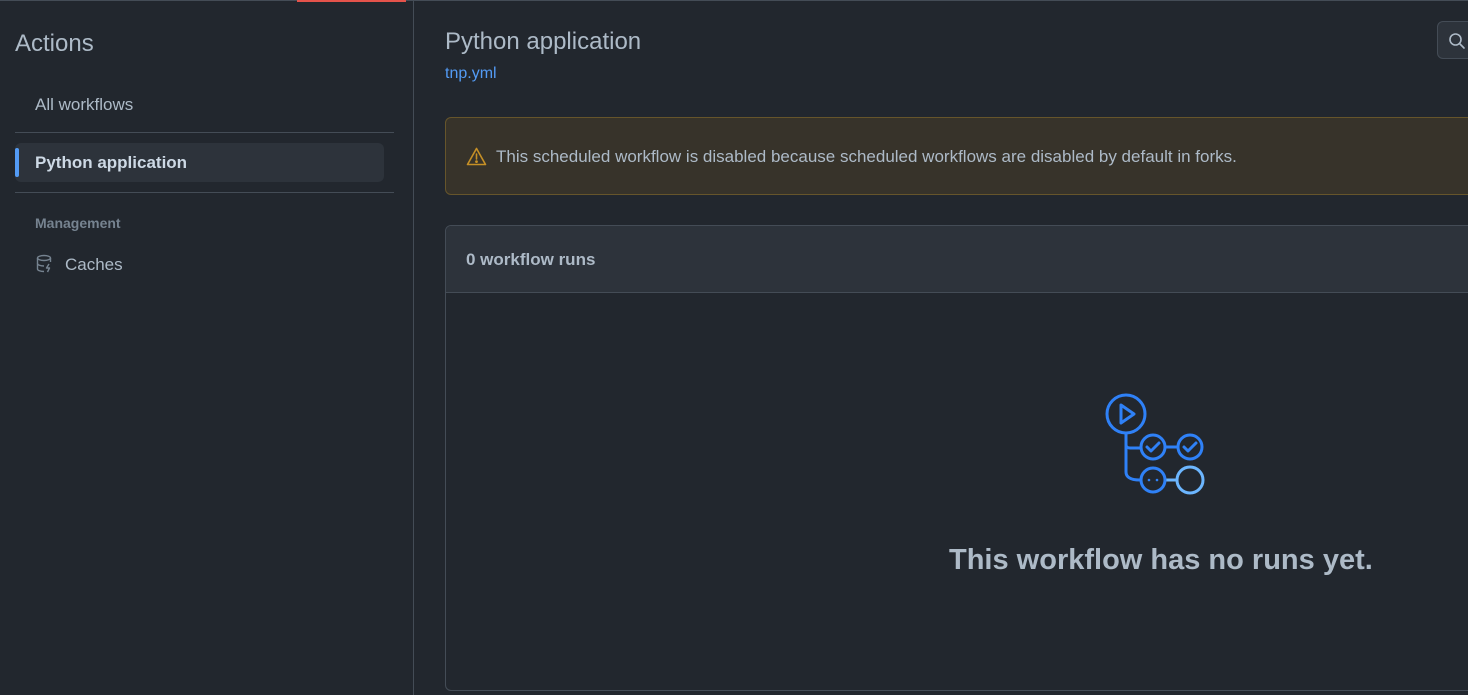 The height and width of the screenshot is (695, 1468). I want to click on sidebar-item-label: Caches, so click(94, 264).